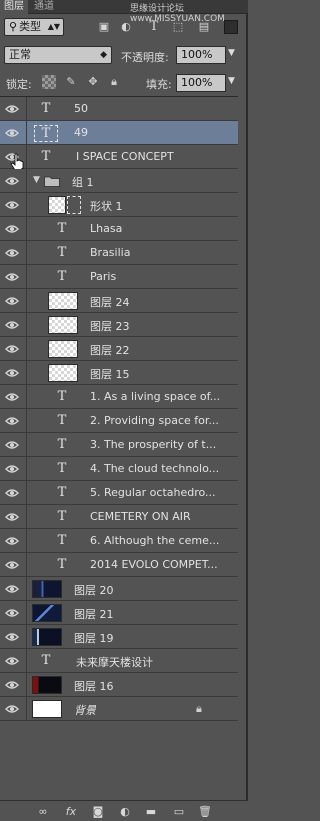 This screenshot has width=320, height=821. I want to click on shape-thumbnail, so click(57, 205).